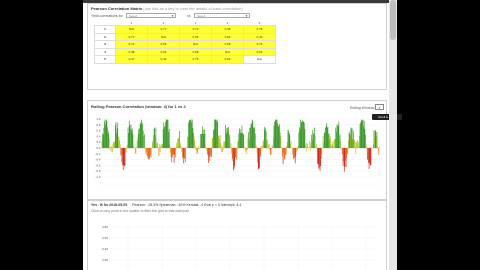 The height and width of the screenshot is (270, 480). I want to click on table-row: 4 0.38 0.52 0.68 N/A 0.62, so click(185, 51).